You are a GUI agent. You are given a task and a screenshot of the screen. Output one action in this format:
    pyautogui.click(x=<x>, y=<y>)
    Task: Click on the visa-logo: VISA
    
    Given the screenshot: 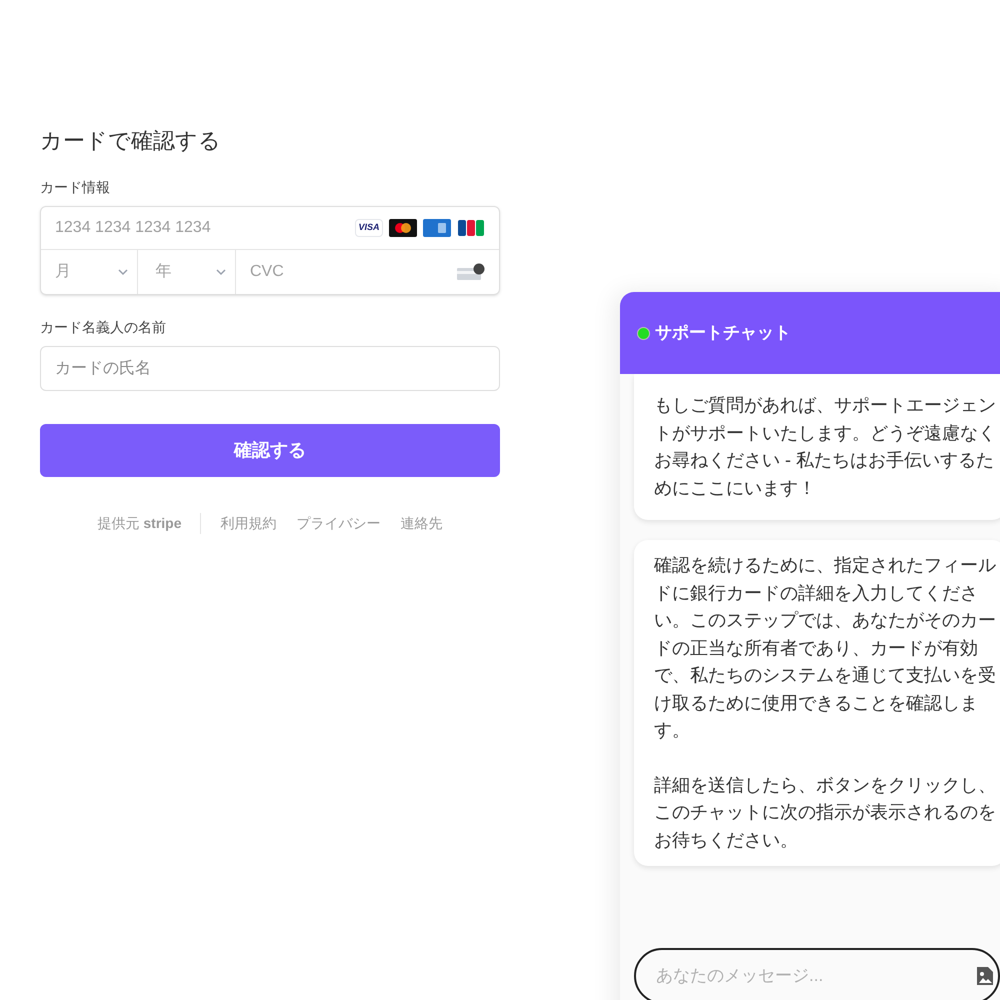 What is the action you would take?
    pyautogui.click(x=369, y=228)
    